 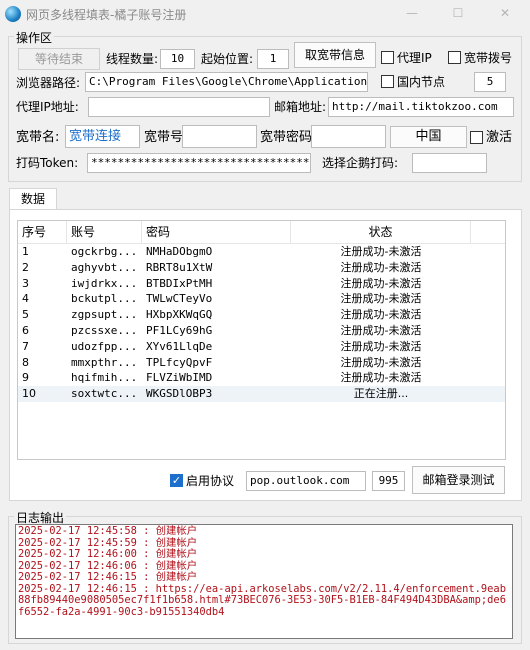 I want to click on proxy-ip-checkbox, so click(x=387, y=57).